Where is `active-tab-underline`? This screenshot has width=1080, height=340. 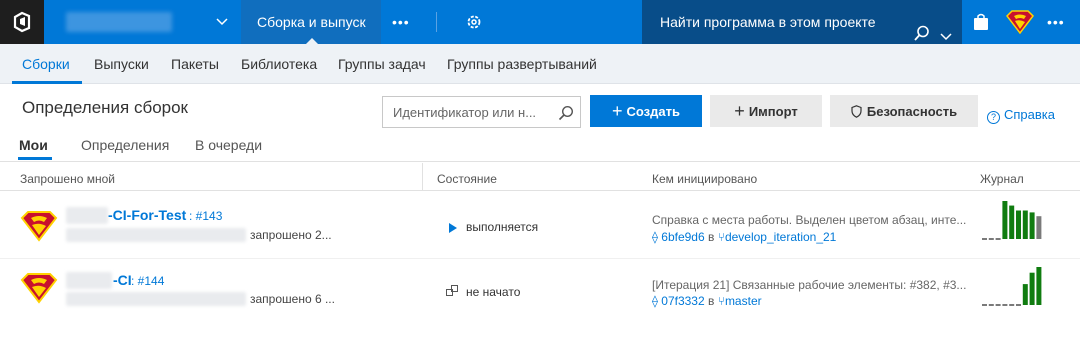
active-tab-underline is located at coordinates (35, 158).